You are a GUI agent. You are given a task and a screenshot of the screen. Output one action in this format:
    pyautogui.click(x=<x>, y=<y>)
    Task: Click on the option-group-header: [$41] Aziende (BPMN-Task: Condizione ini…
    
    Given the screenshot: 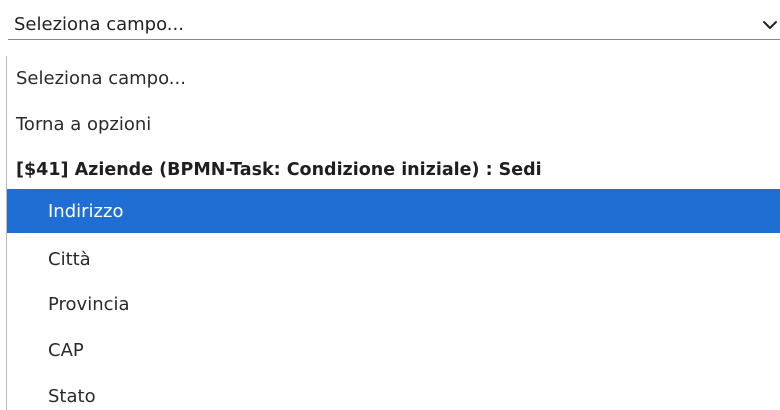 What is the action you would take?
    pyautogui.click(x=279, y=170)
    